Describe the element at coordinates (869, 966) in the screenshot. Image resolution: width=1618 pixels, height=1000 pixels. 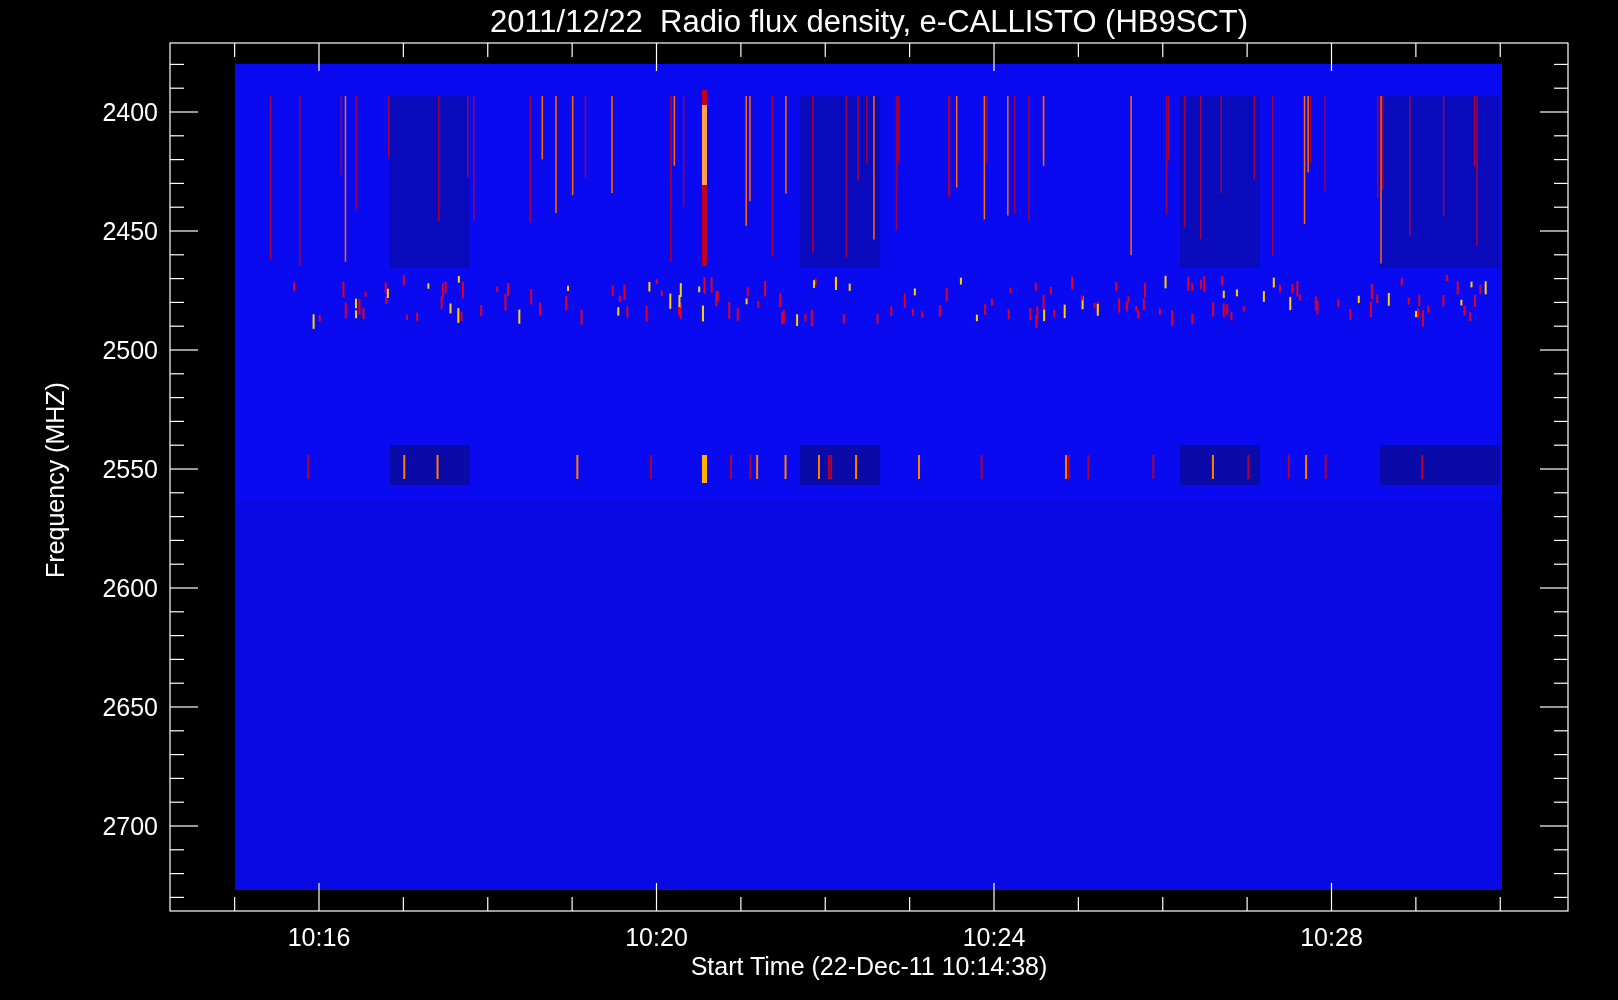
I see `x-axis-title: Start Time (22-Dec-11 10:14:38)` at that location.